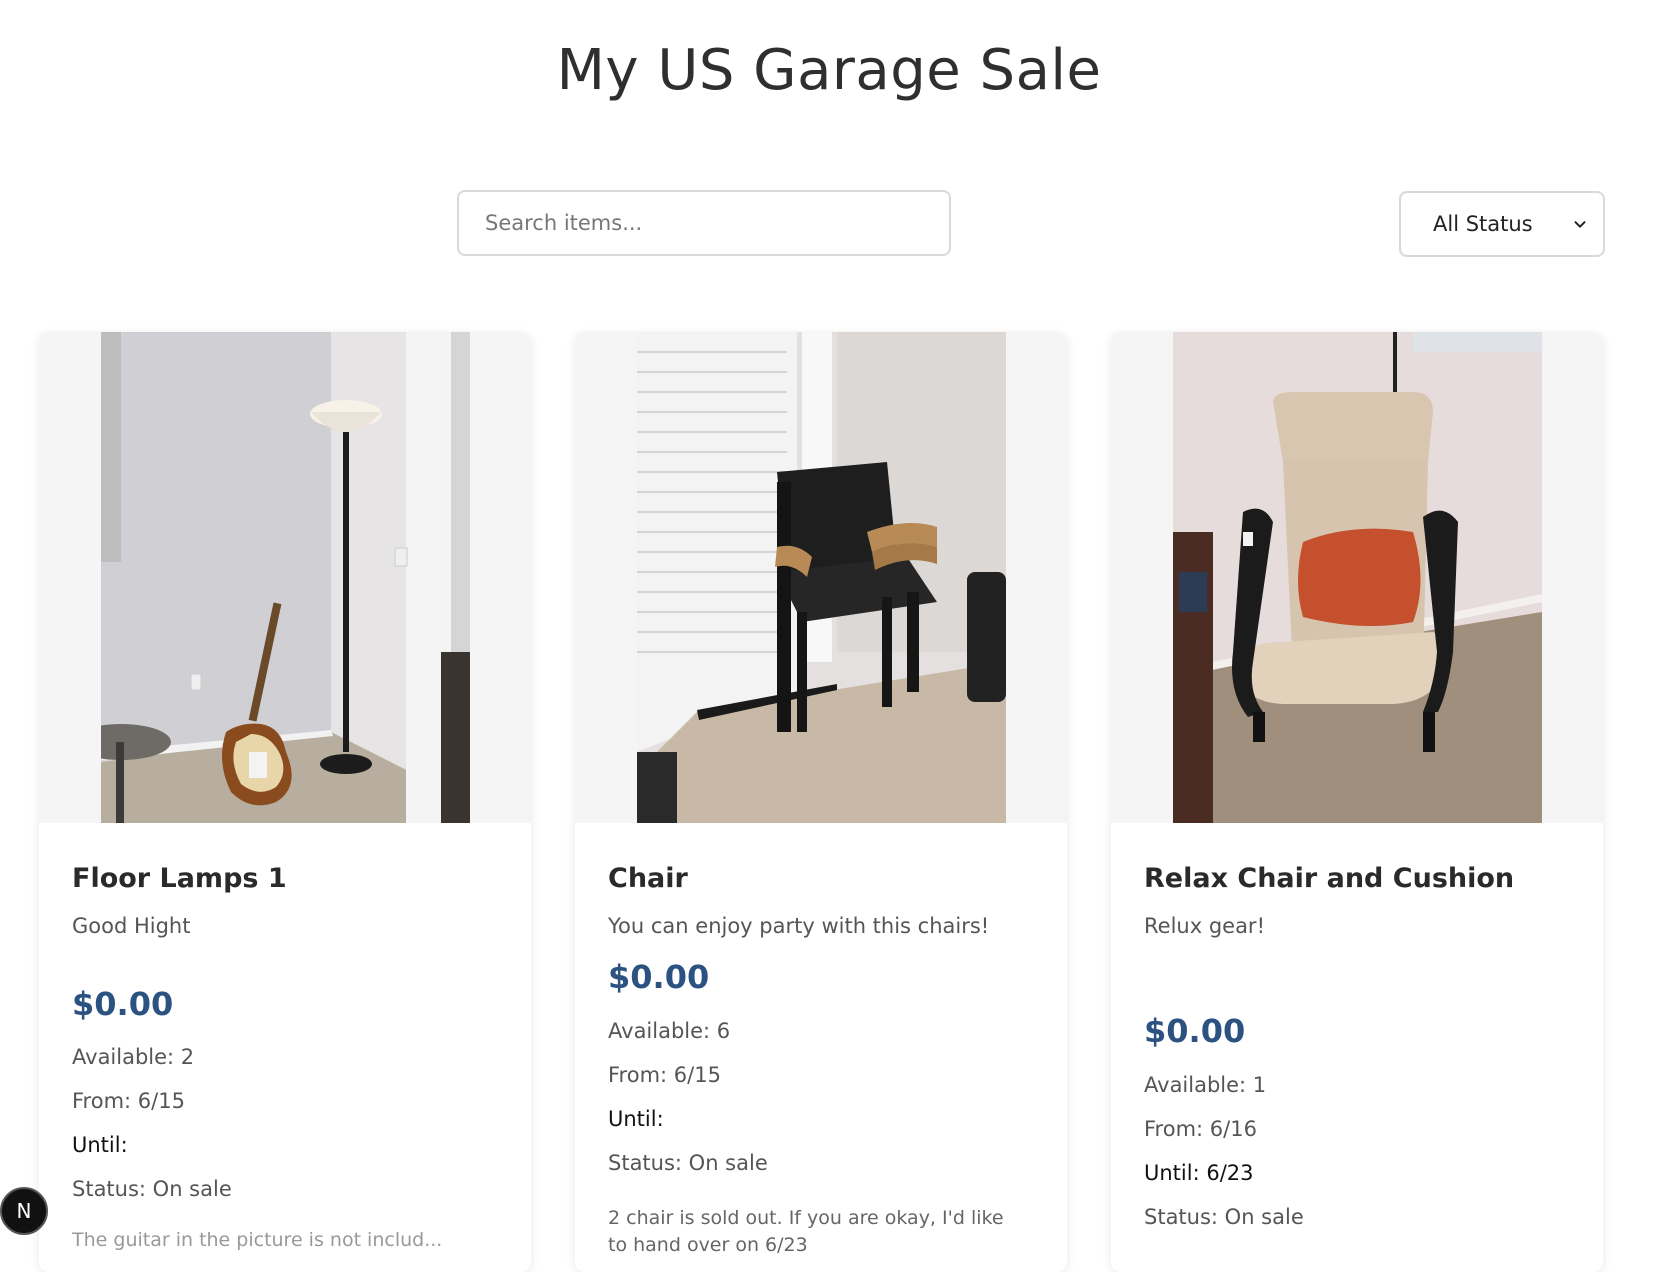 The height and width of the screenshot is (1272, 1658). What do you see at coordinates (131, 926) in the screenshot?
I see `item-description: Good Hight` at bounding box center [131, 926].